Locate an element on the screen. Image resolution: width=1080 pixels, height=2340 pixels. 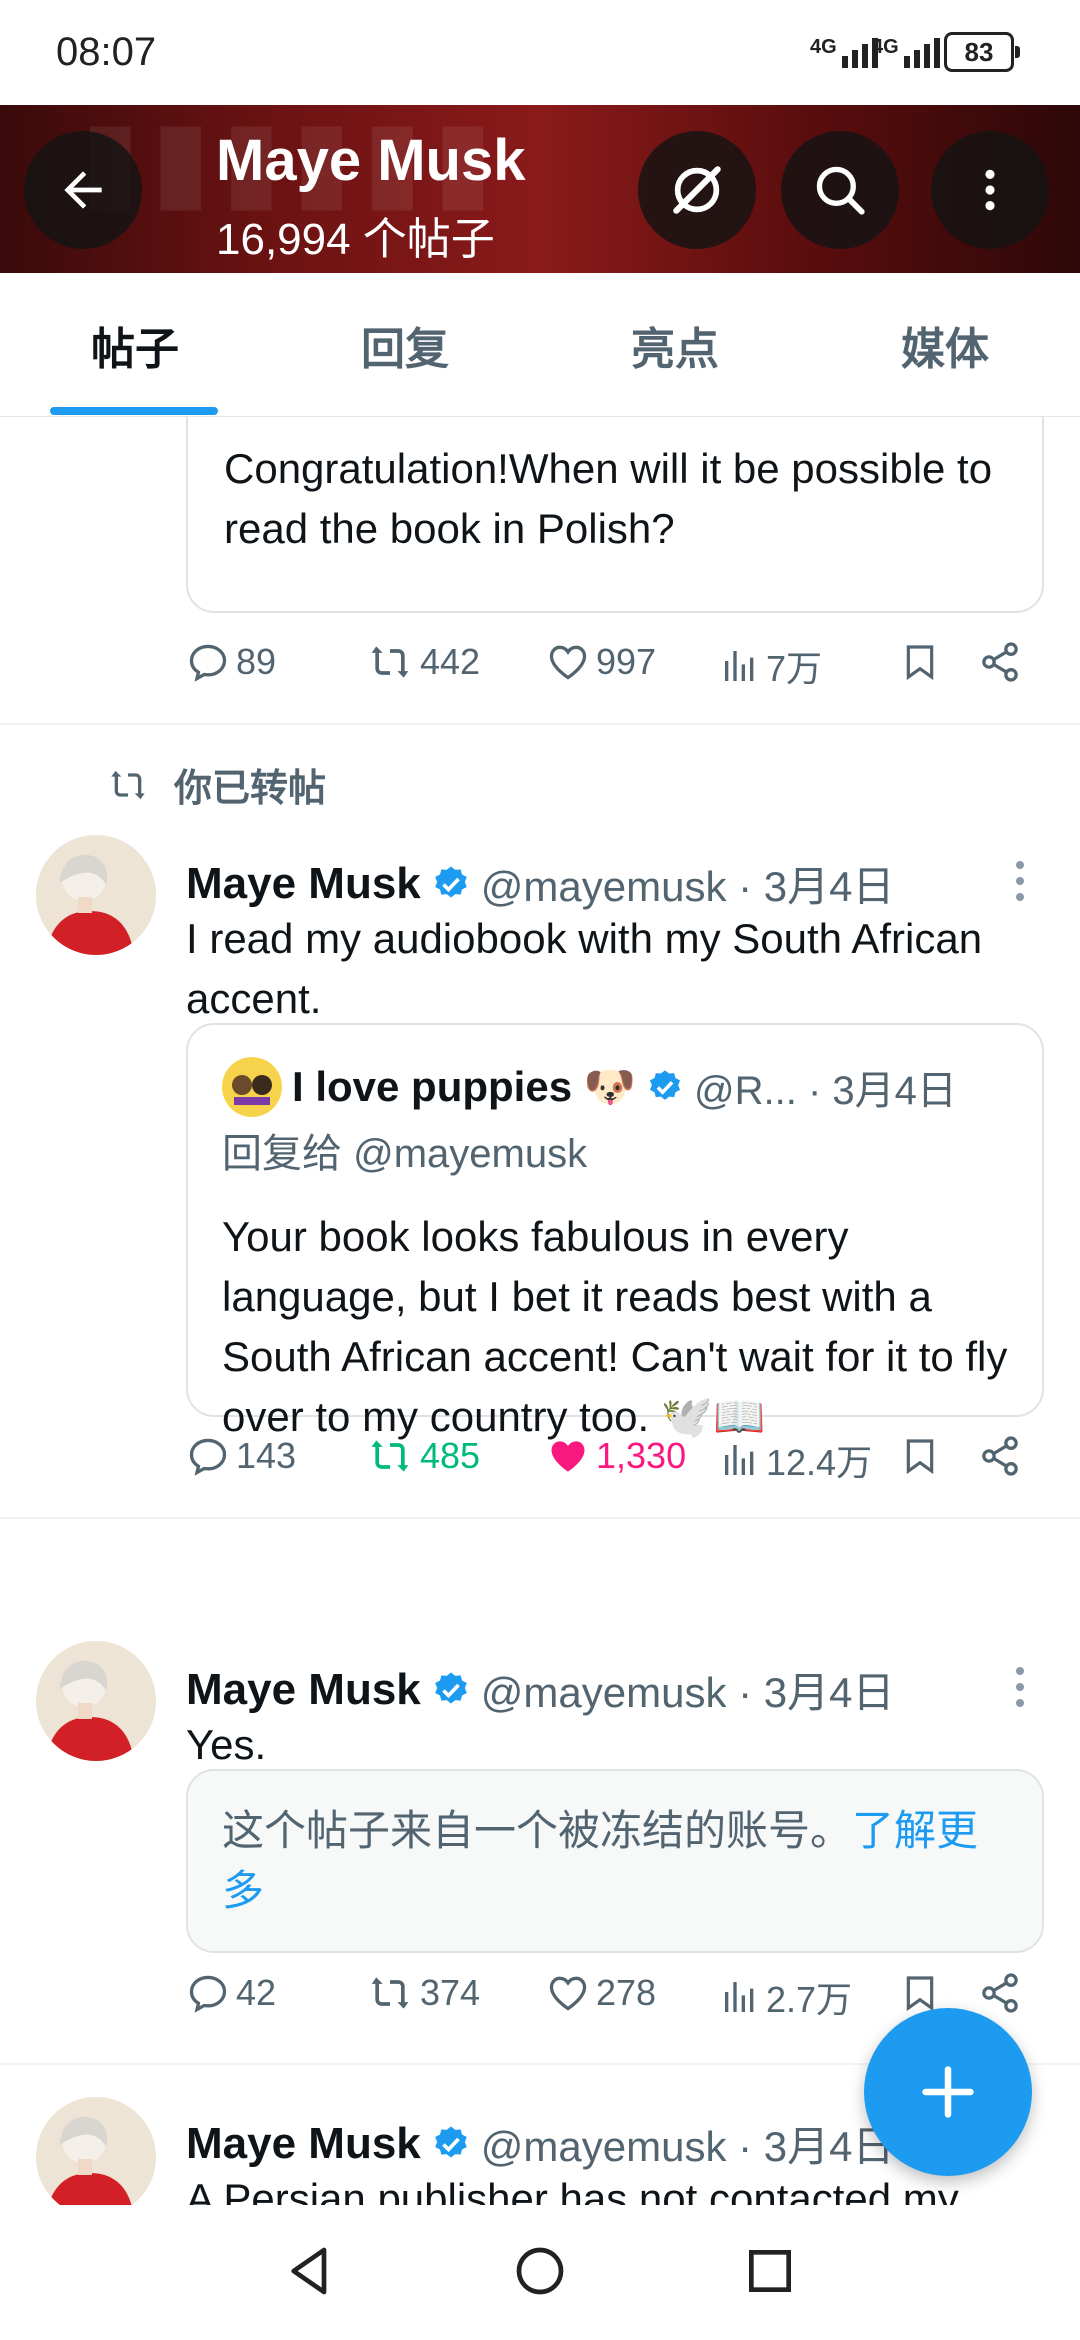
like-button: 1,330 is located at coordinates (616, 1456).